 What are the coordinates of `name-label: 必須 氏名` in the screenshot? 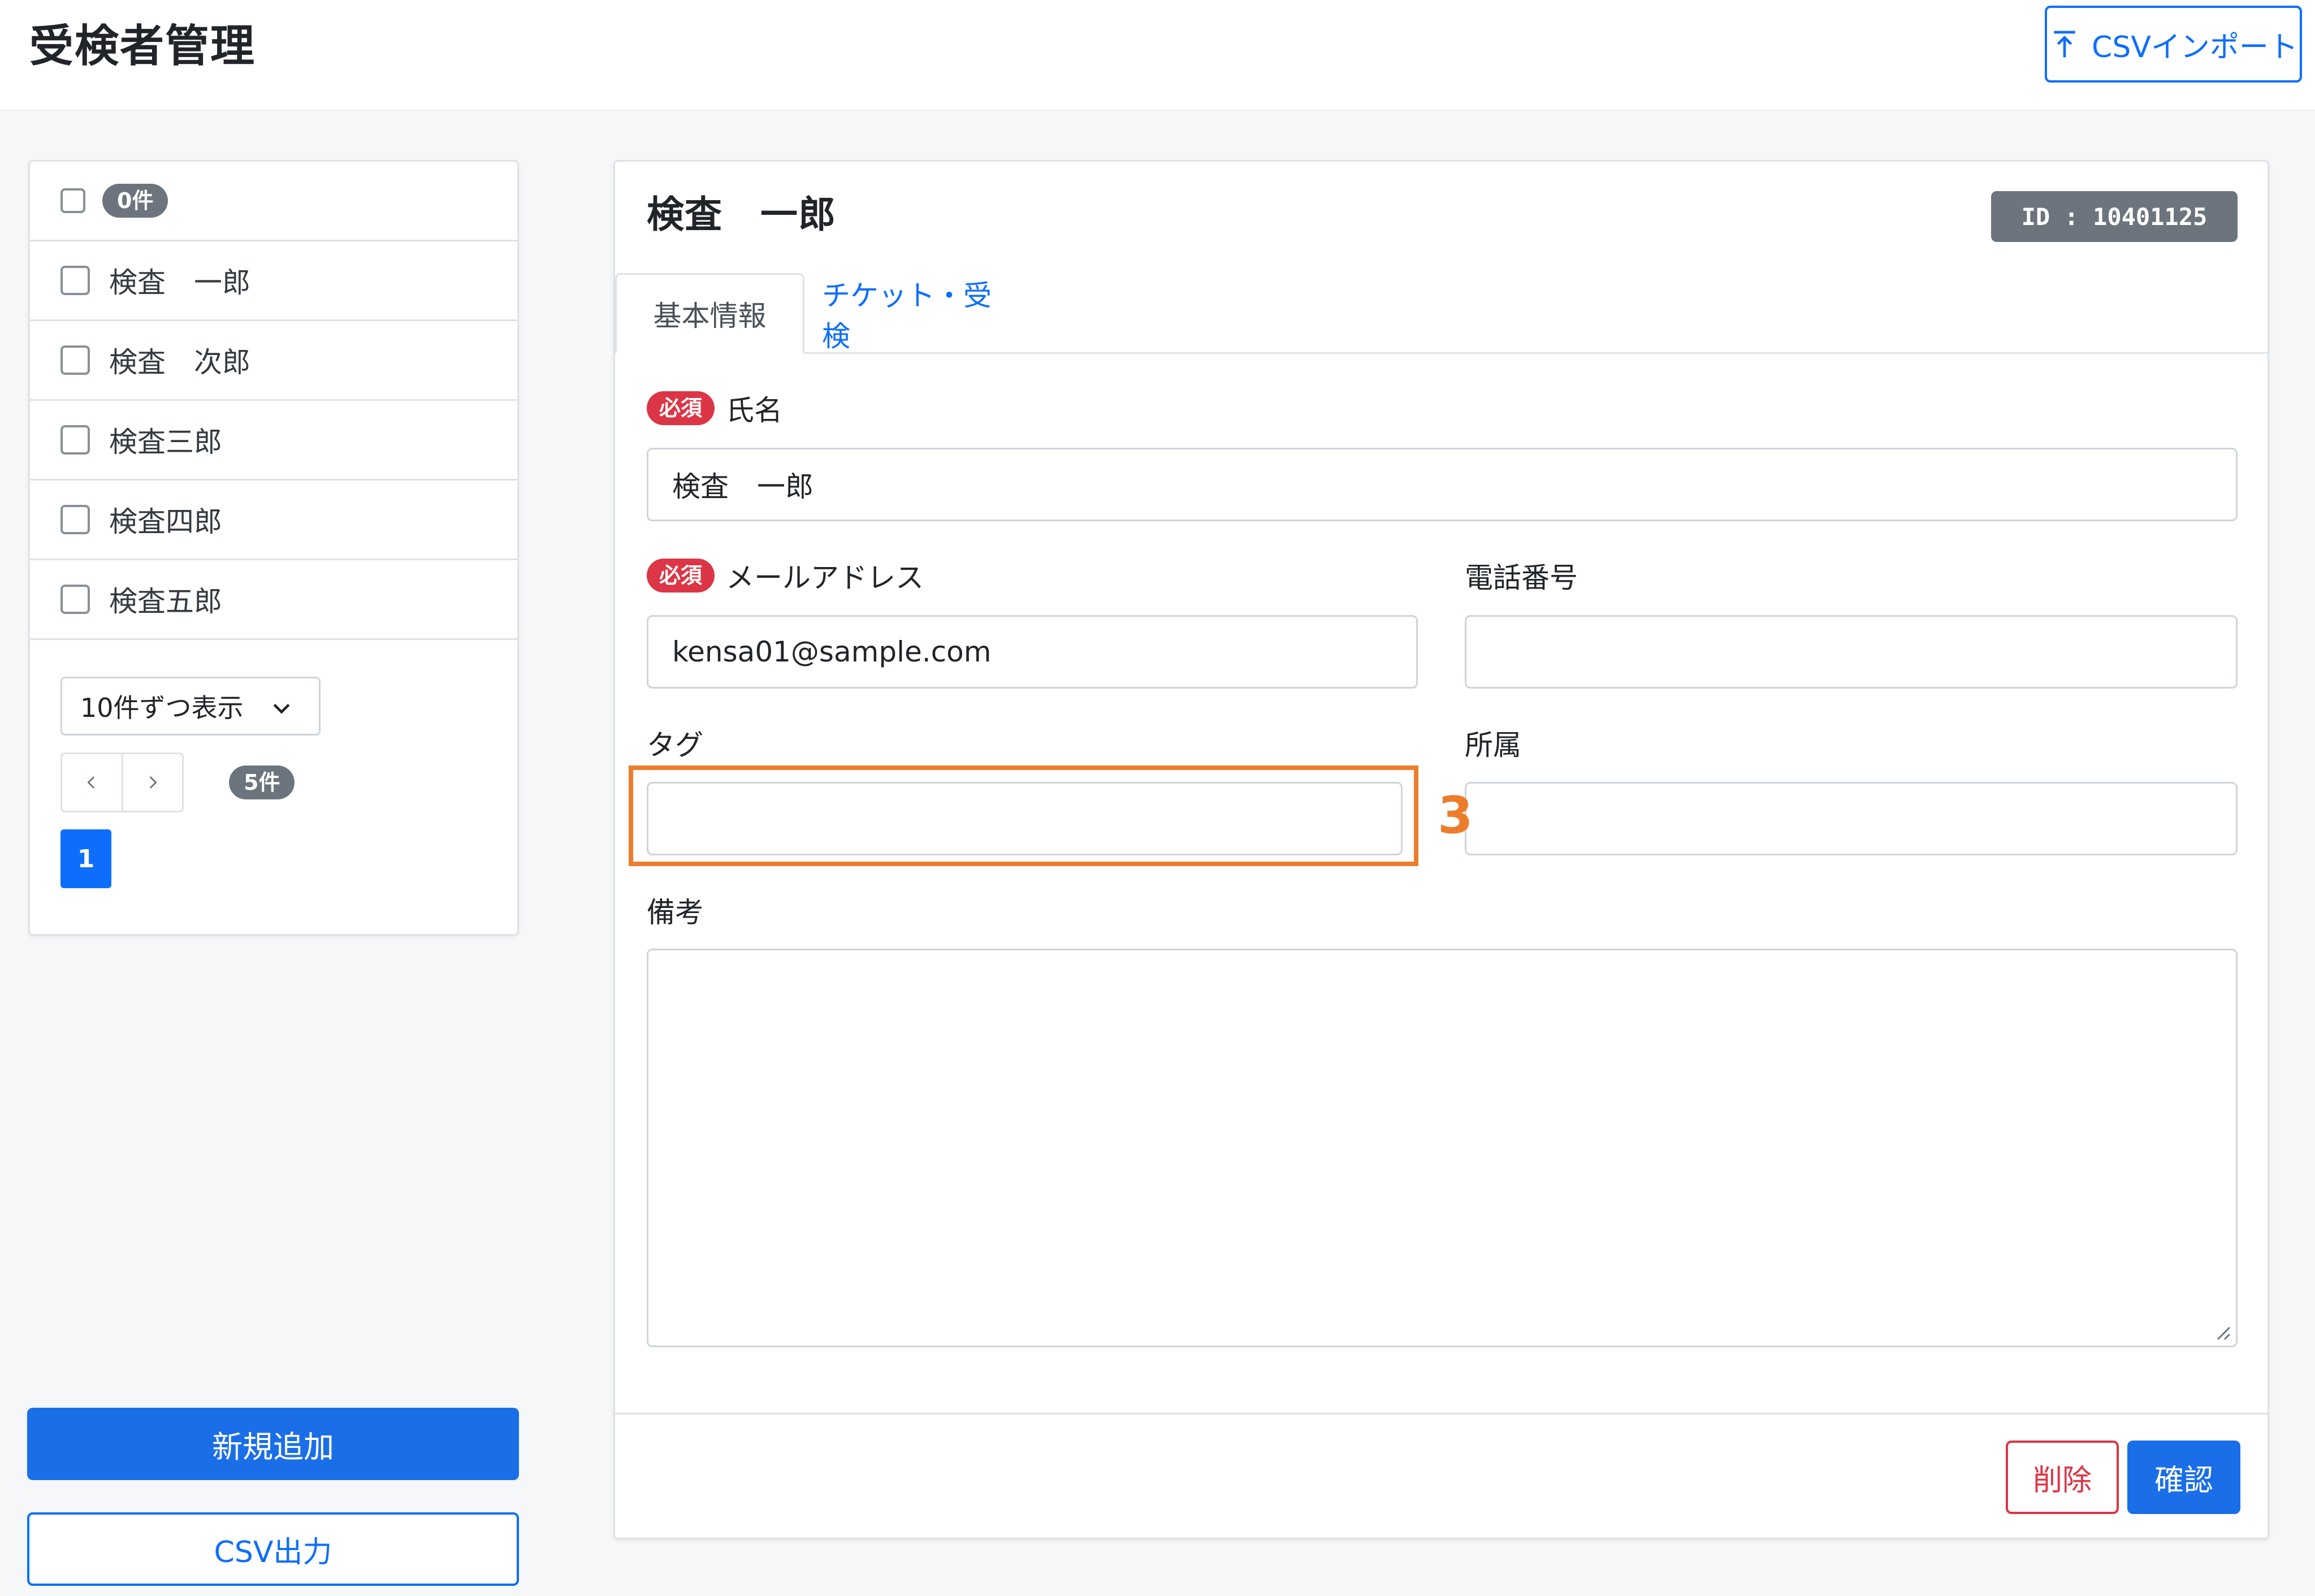 It's located at (714, 408).